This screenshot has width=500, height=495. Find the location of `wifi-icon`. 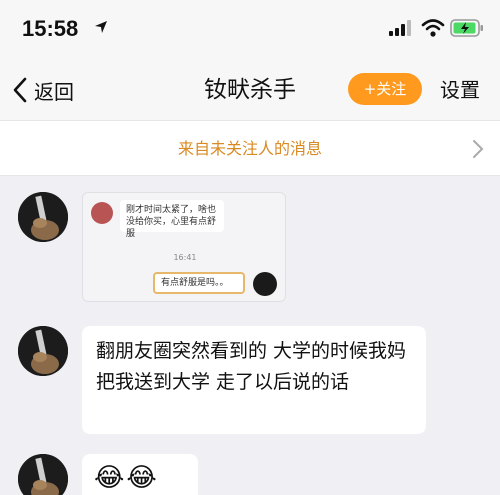

wifi-icon is located at coordinates (433, 28).